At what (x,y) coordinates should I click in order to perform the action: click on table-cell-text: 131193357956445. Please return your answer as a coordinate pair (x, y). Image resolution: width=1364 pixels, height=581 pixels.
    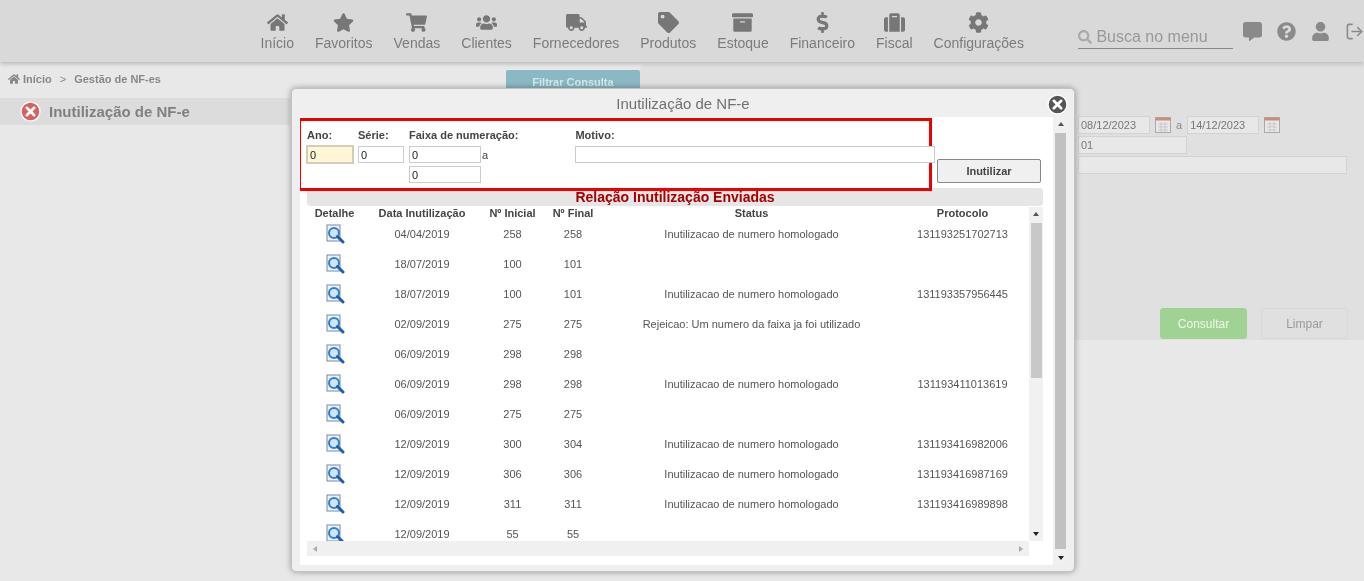
    Looking at the image, I should click on (962, 294).